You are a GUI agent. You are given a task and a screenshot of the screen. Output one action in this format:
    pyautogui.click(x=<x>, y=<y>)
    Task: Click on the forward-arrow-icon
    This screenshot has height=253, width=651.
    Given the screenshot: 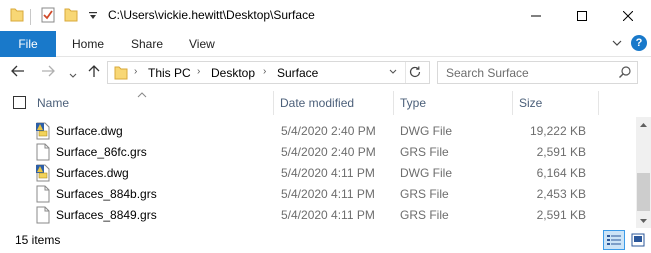 What is the action you would take?
    pyautogui.click(x=48, y=72)
    